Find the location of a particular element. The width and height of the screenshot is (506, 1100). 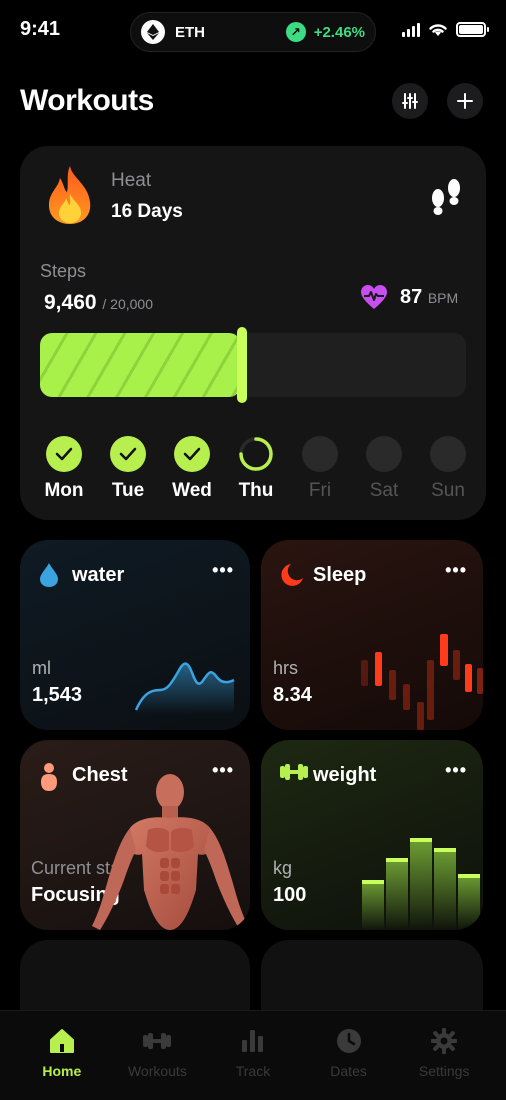

bar-chart-icon is located at coordinates (253, 1041).